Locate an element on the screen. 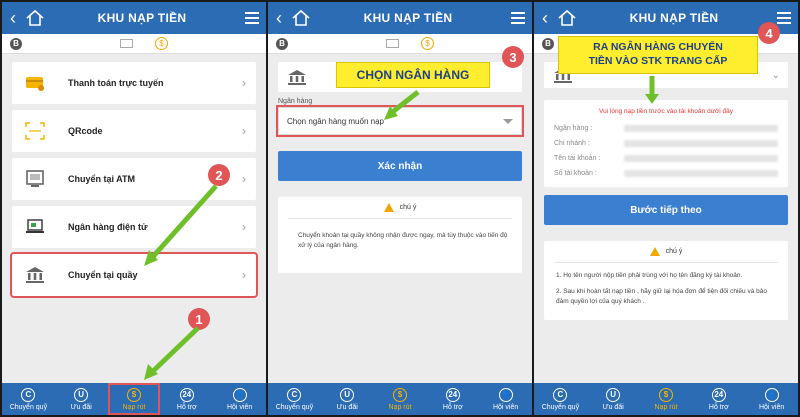 The width and height of the screenshot is (800, 417). instruction-banner: CHỌN NGÂN HÀNG is located at coordinates (413, 75).